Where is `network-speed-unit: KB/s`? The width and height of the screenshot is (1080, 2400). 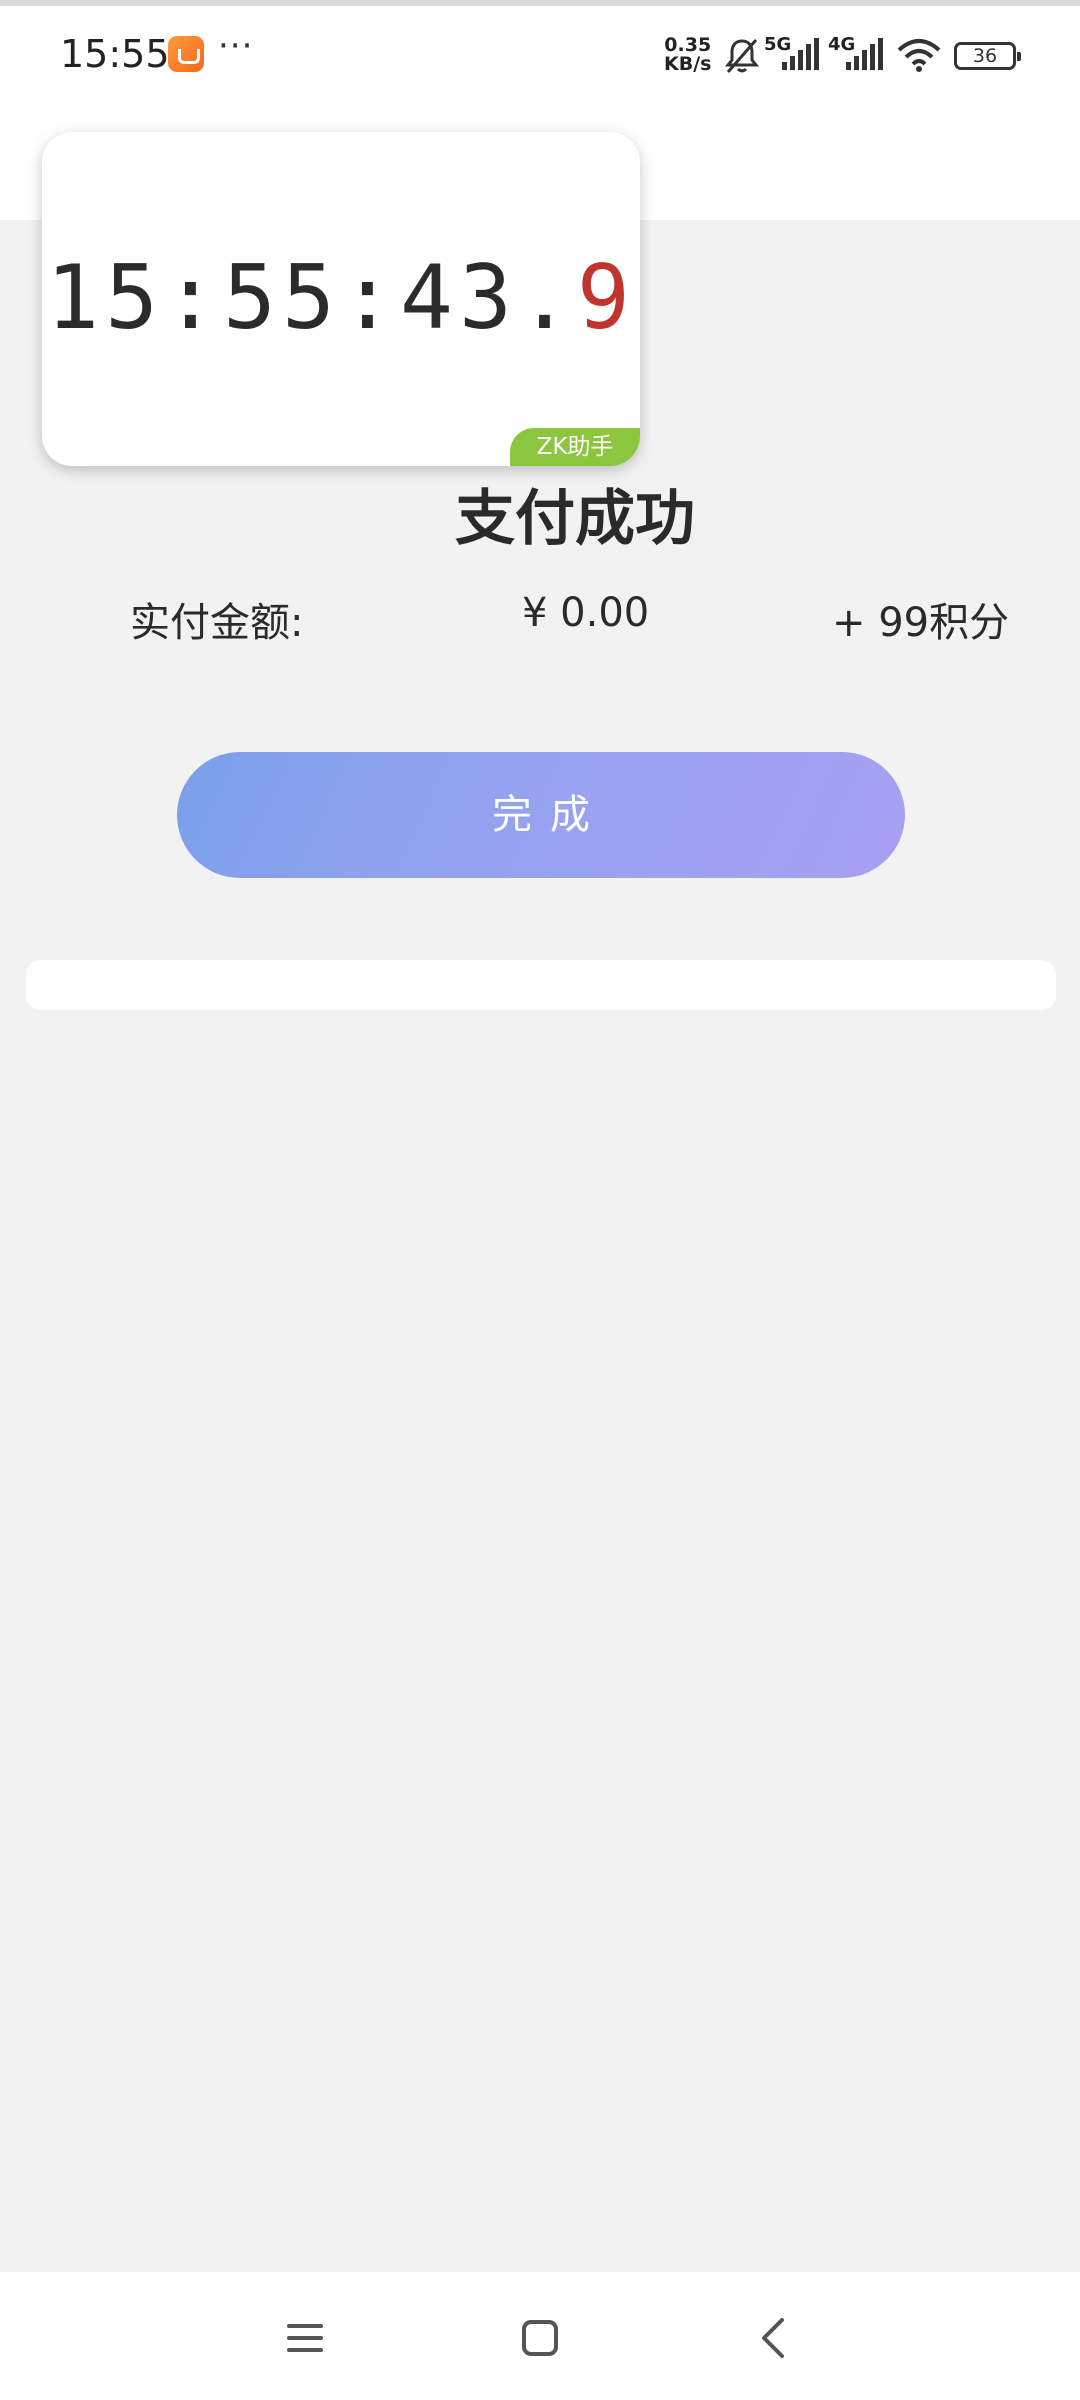 network-speed-unit: KB/s is located at coordinates (688, 64).